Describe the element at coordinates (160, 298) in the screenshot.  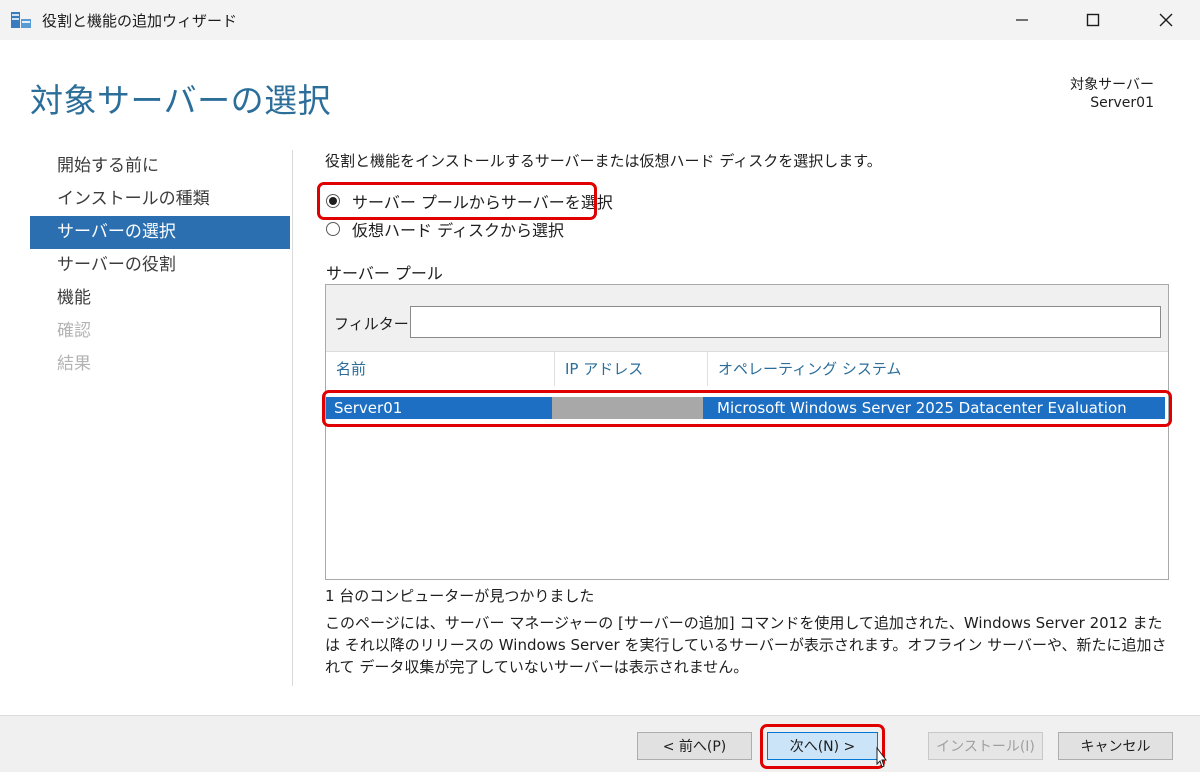
I see `nav-item-features: 機能` at that location.